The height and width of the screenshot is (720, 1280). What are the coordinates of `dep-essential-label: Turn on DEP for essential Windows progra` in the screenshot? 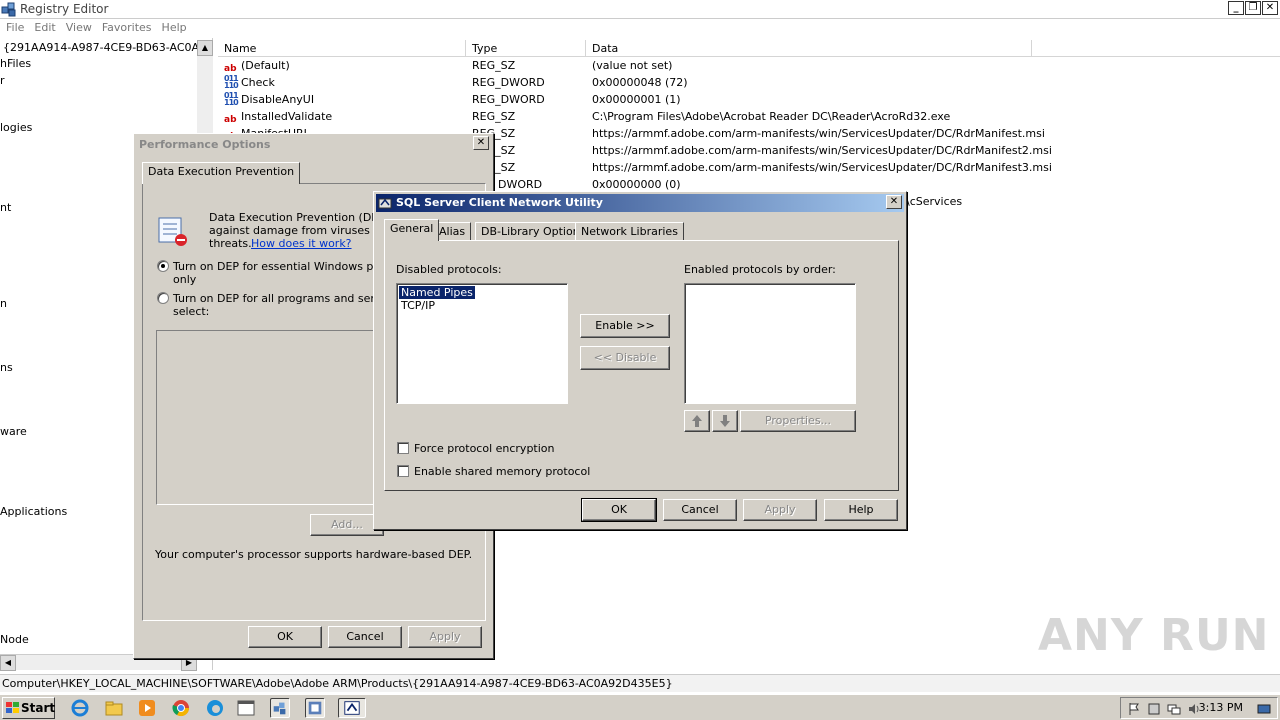 It's located at (288, 266).